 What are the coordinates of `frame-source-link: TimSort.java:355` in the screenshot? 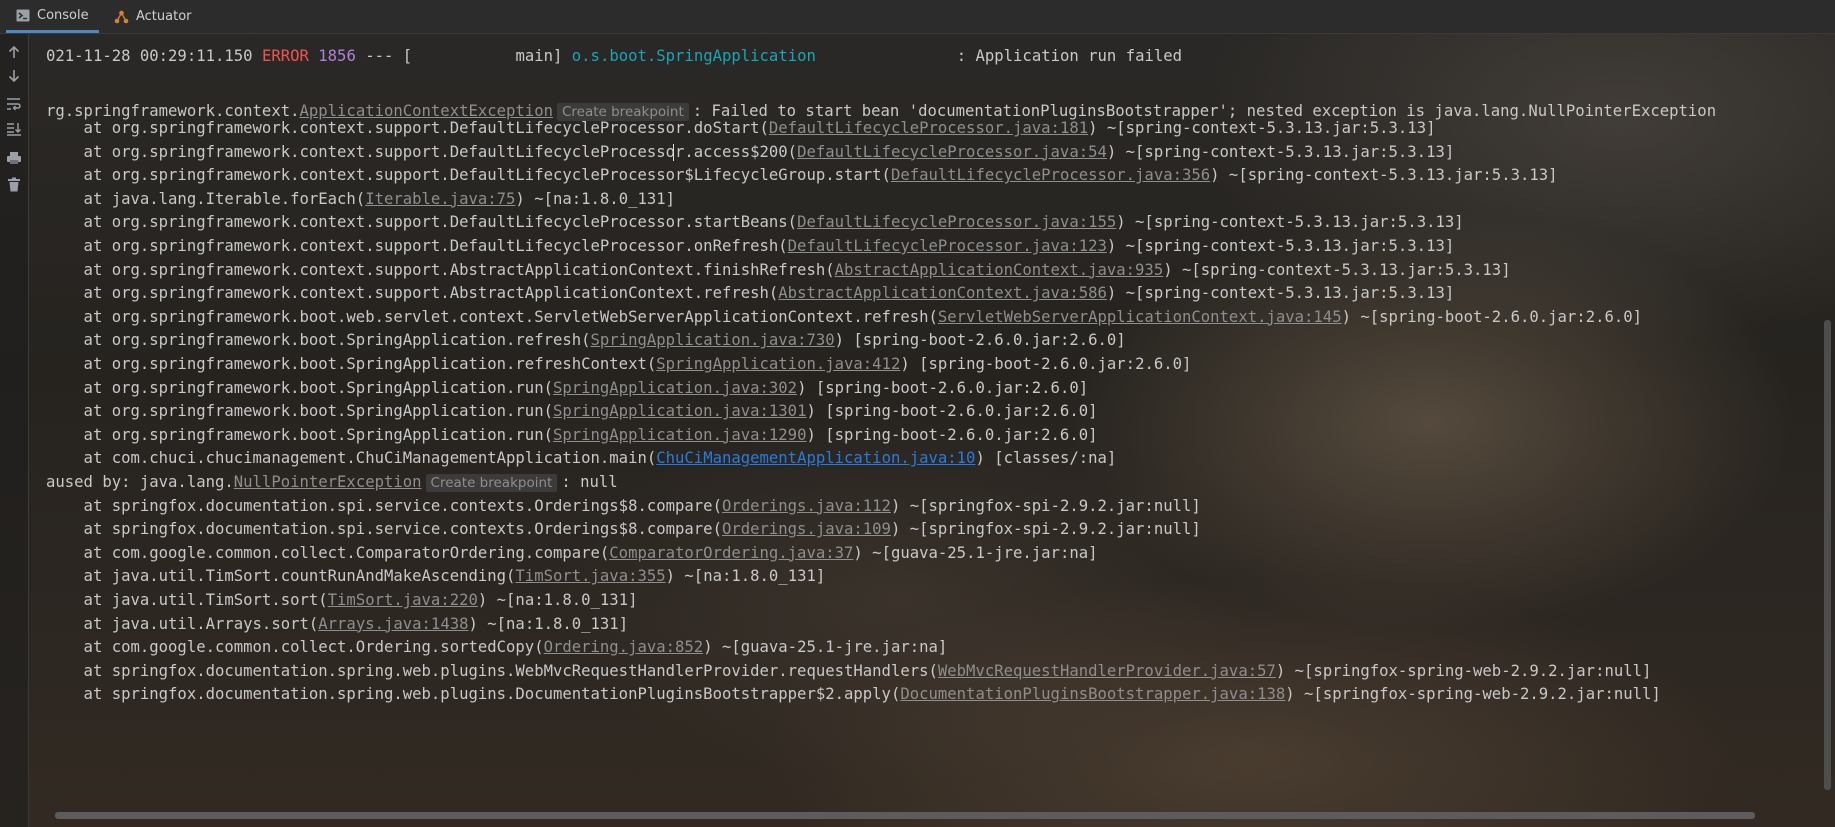 It's located at (590, 576).